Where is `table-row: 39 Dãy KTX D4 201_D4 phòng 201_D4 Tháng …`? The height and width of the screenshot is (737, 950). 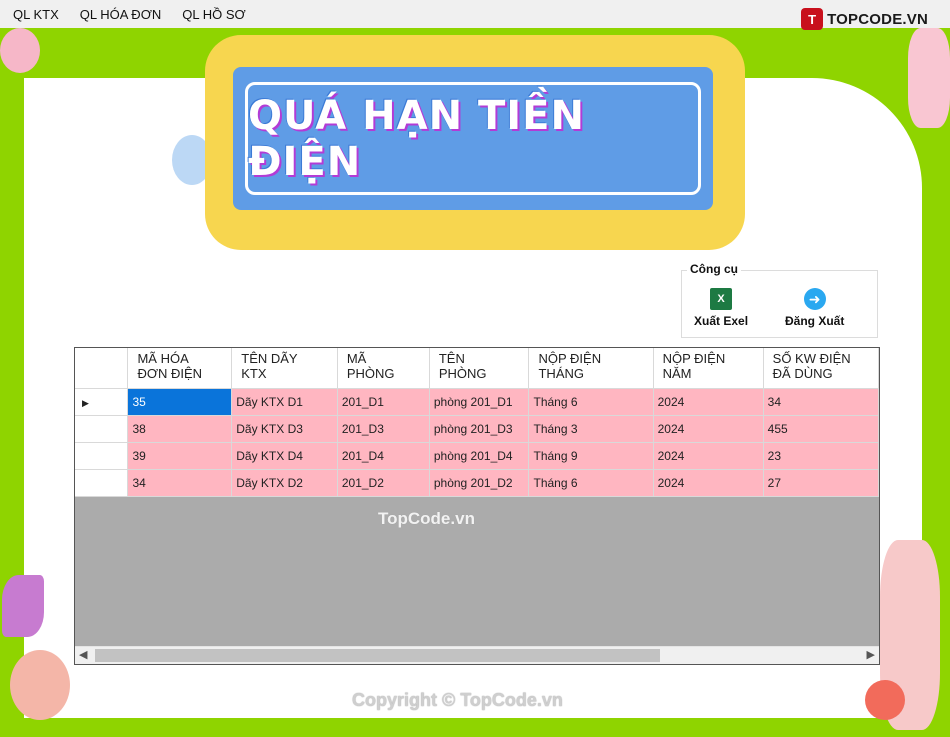 table-row: 39 Dãy KTX D4 201_D4 phòng 201_D4 Tháng … is located at coordinates (477, 456).